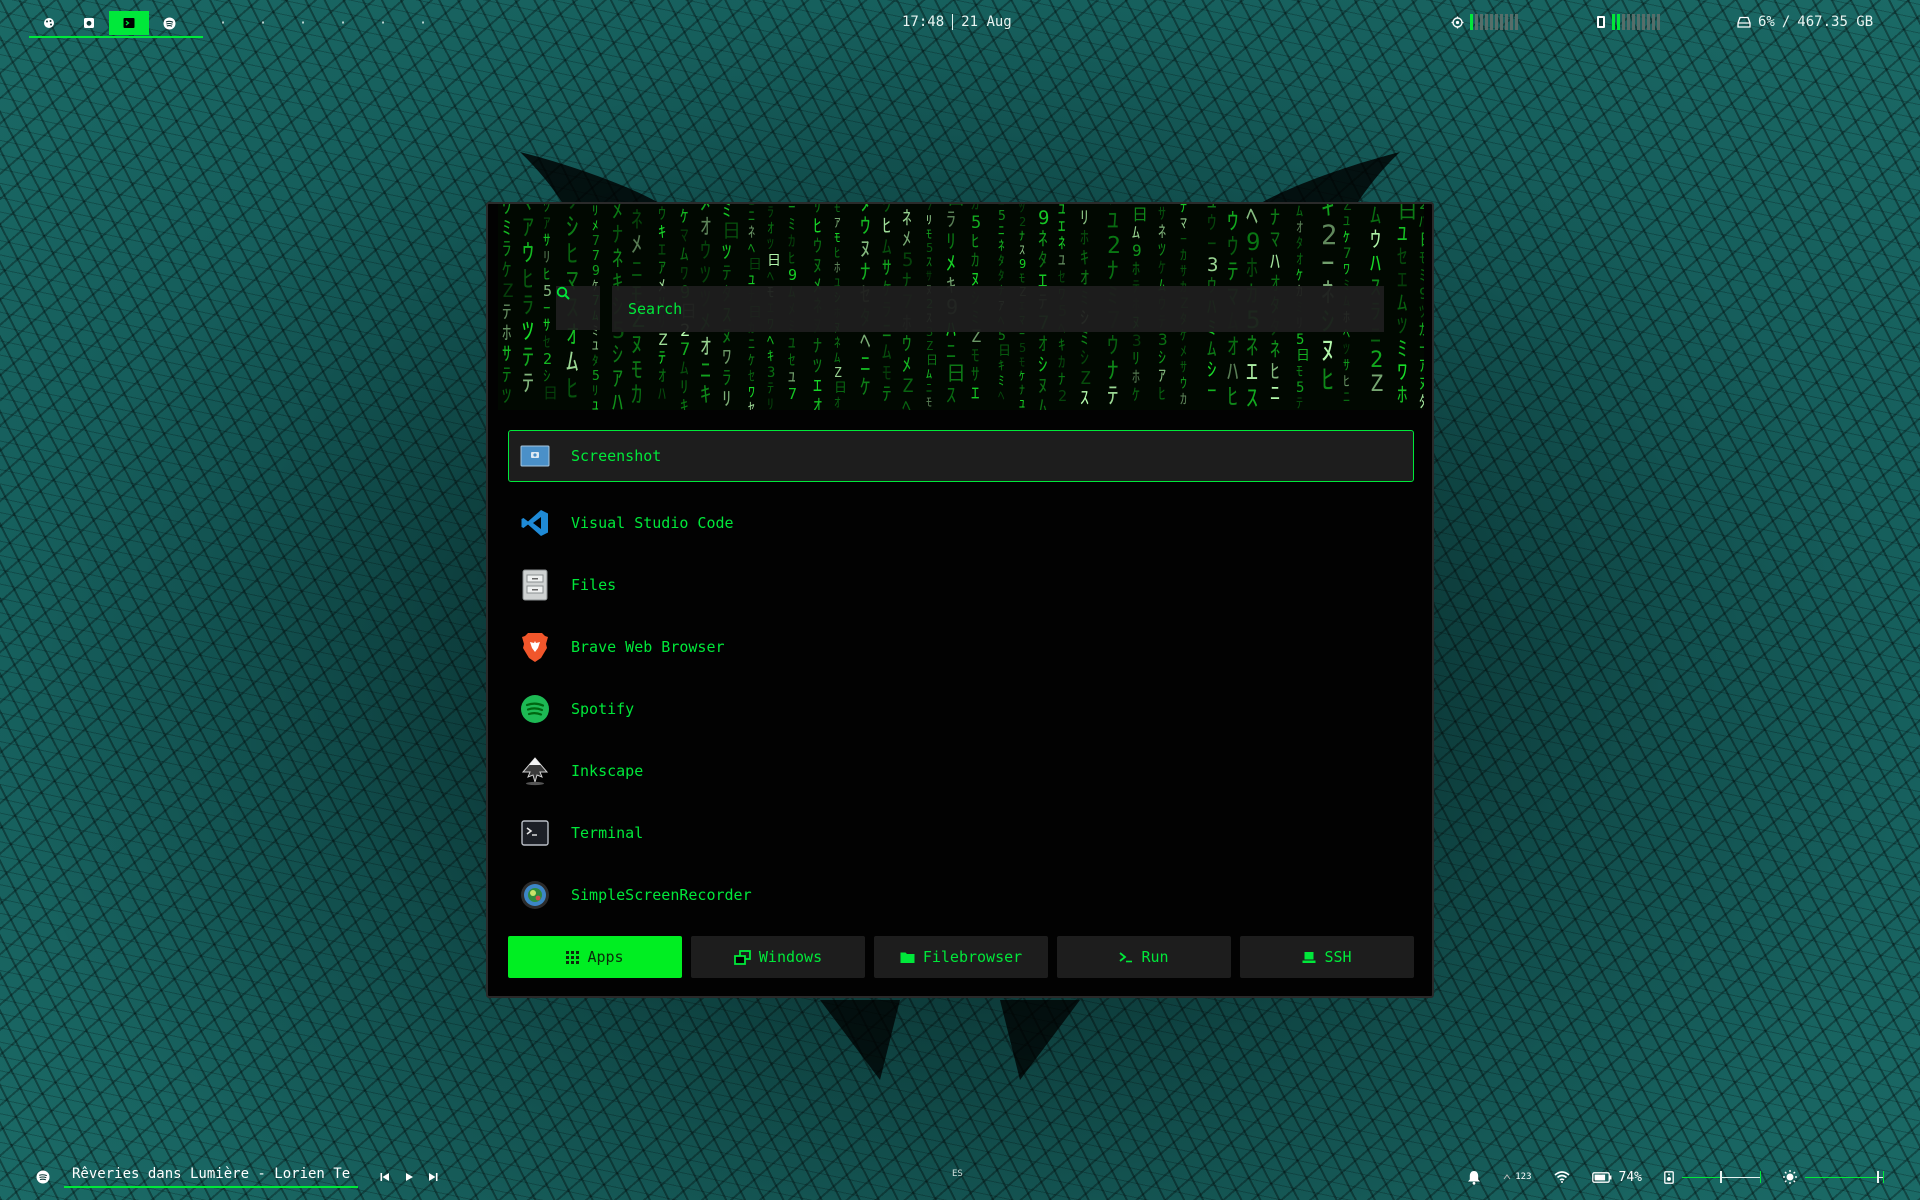 The image size is (1920, 1200). What do you see at coordinates (778, 957) in the screenshot?
I see `mode-windows: Windows` at bounding box center [778, 957].